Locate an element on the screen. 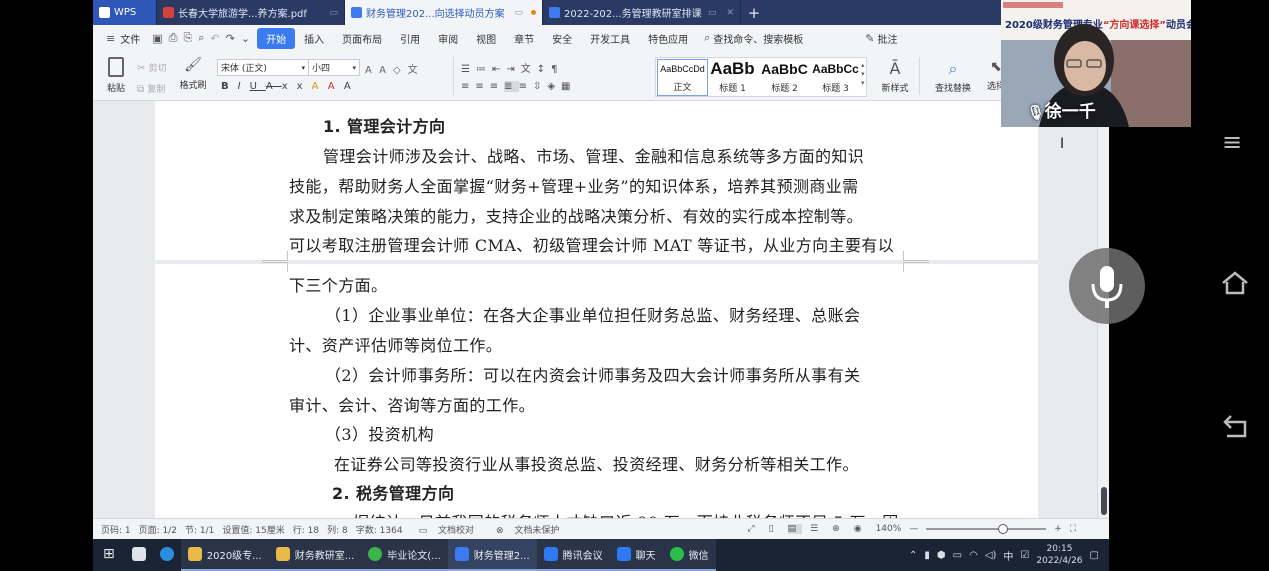 The width and height of the screenshot is (1269, 571). outline-icon: ☰ is located at coordinates (817, 529).